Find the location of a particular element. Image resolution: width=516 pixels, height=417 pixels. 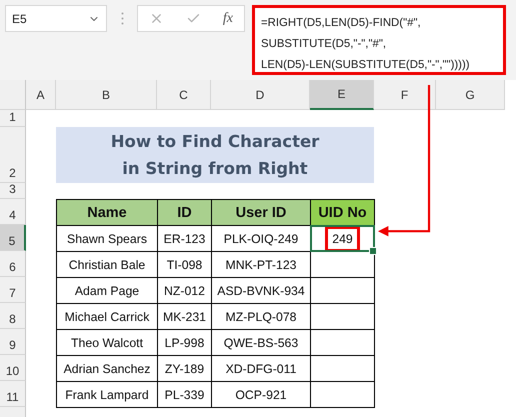

table-cell: Frank Lampard is located at coordinates (107, 394).